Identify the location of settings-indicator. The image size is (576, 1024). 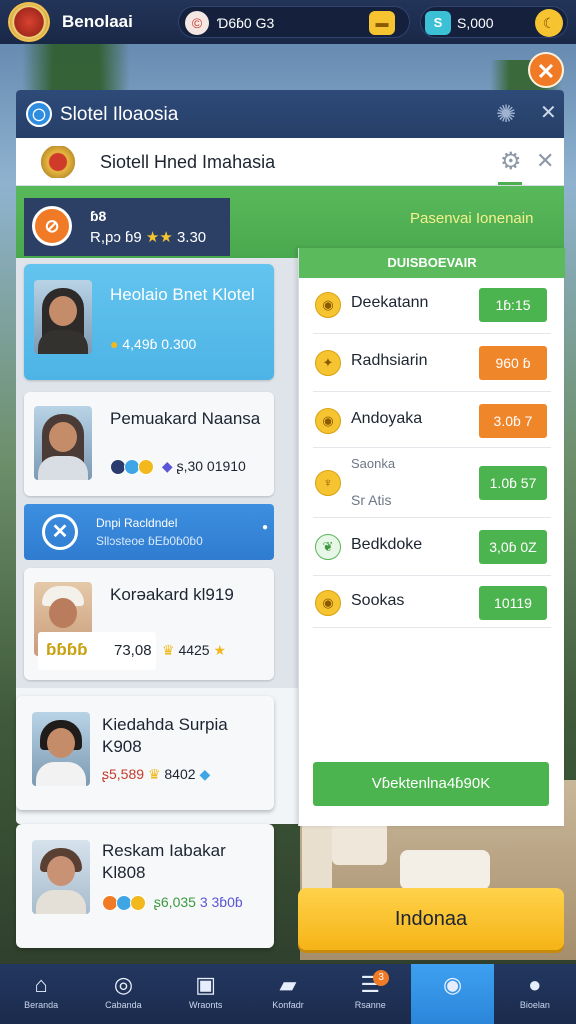
(510, 183).